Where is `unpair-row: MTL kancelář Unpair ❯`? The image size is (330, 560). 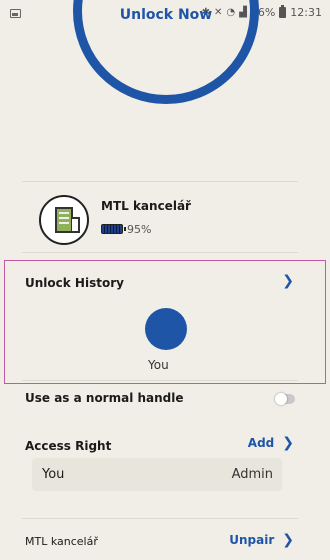 unpair-row: MTL kancelář Unpair ❯ is located at coordinates (160, 539).